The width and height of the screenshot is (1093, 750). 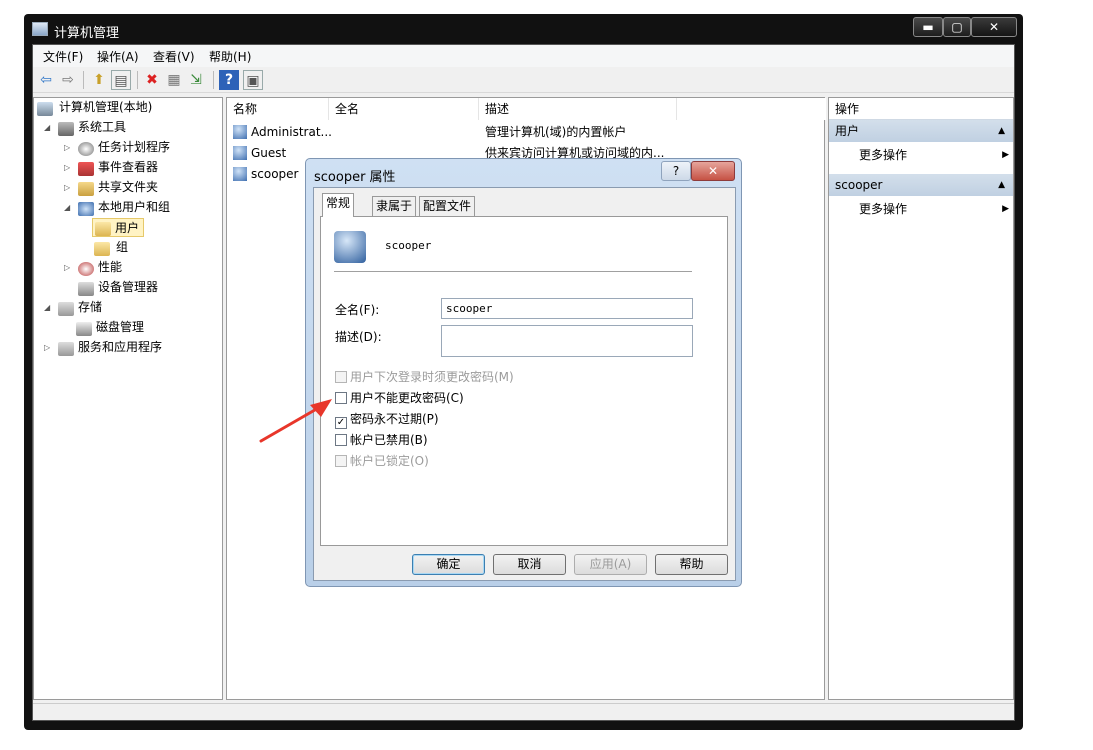 I want to click on menu-bar: 文件(F) 操作(A) 查看(V) 帮助(H), so click(x=523, y=56).